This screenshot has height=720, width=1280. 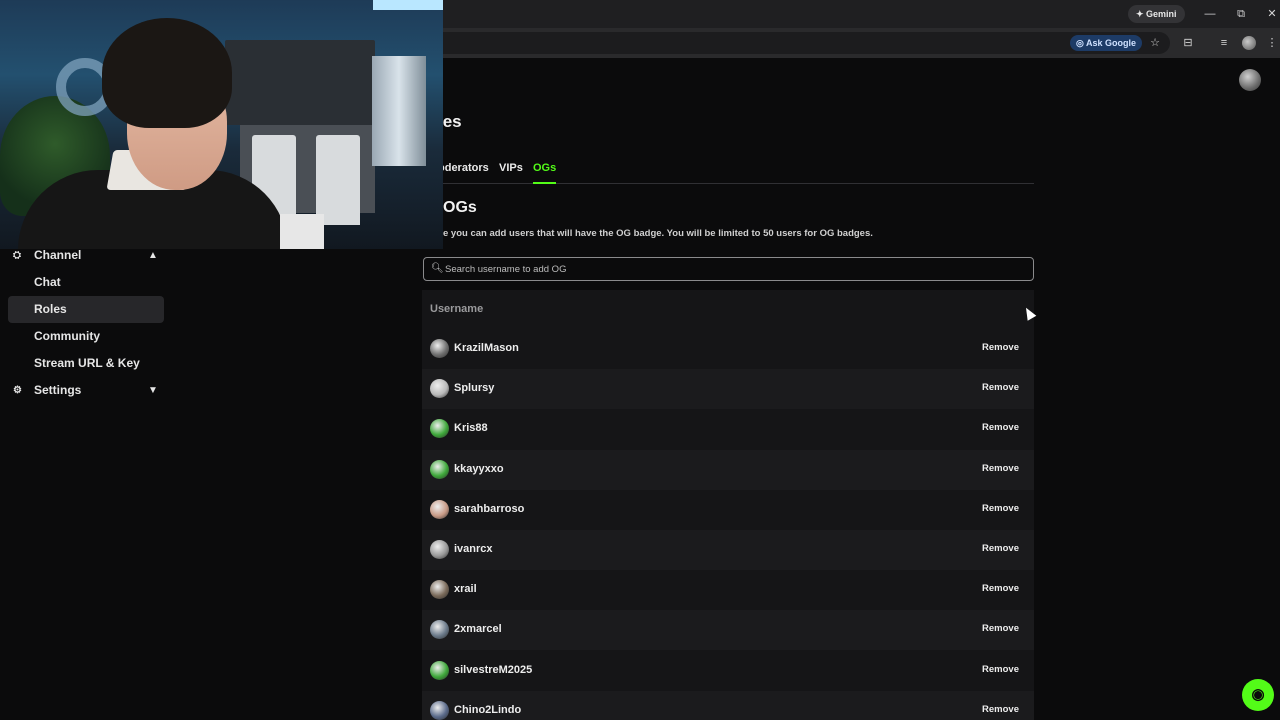 What do you see at coordinates (728, 630) in the screenshot?
I see `table-row: 2xmarcel Remove` at bounding box center [728, 630].